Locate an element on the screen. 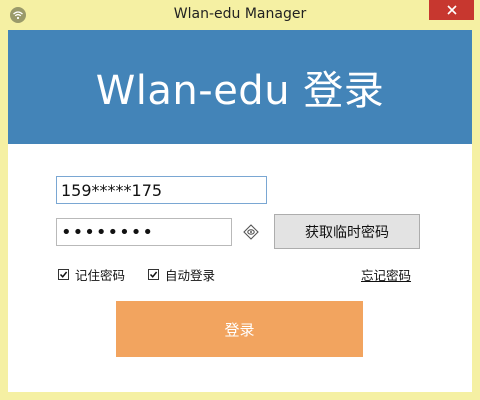 Image resolution: width=480 pixels, height=400 pixels. auto-login-label: 自动登录 is located at coordinates (190, 275).